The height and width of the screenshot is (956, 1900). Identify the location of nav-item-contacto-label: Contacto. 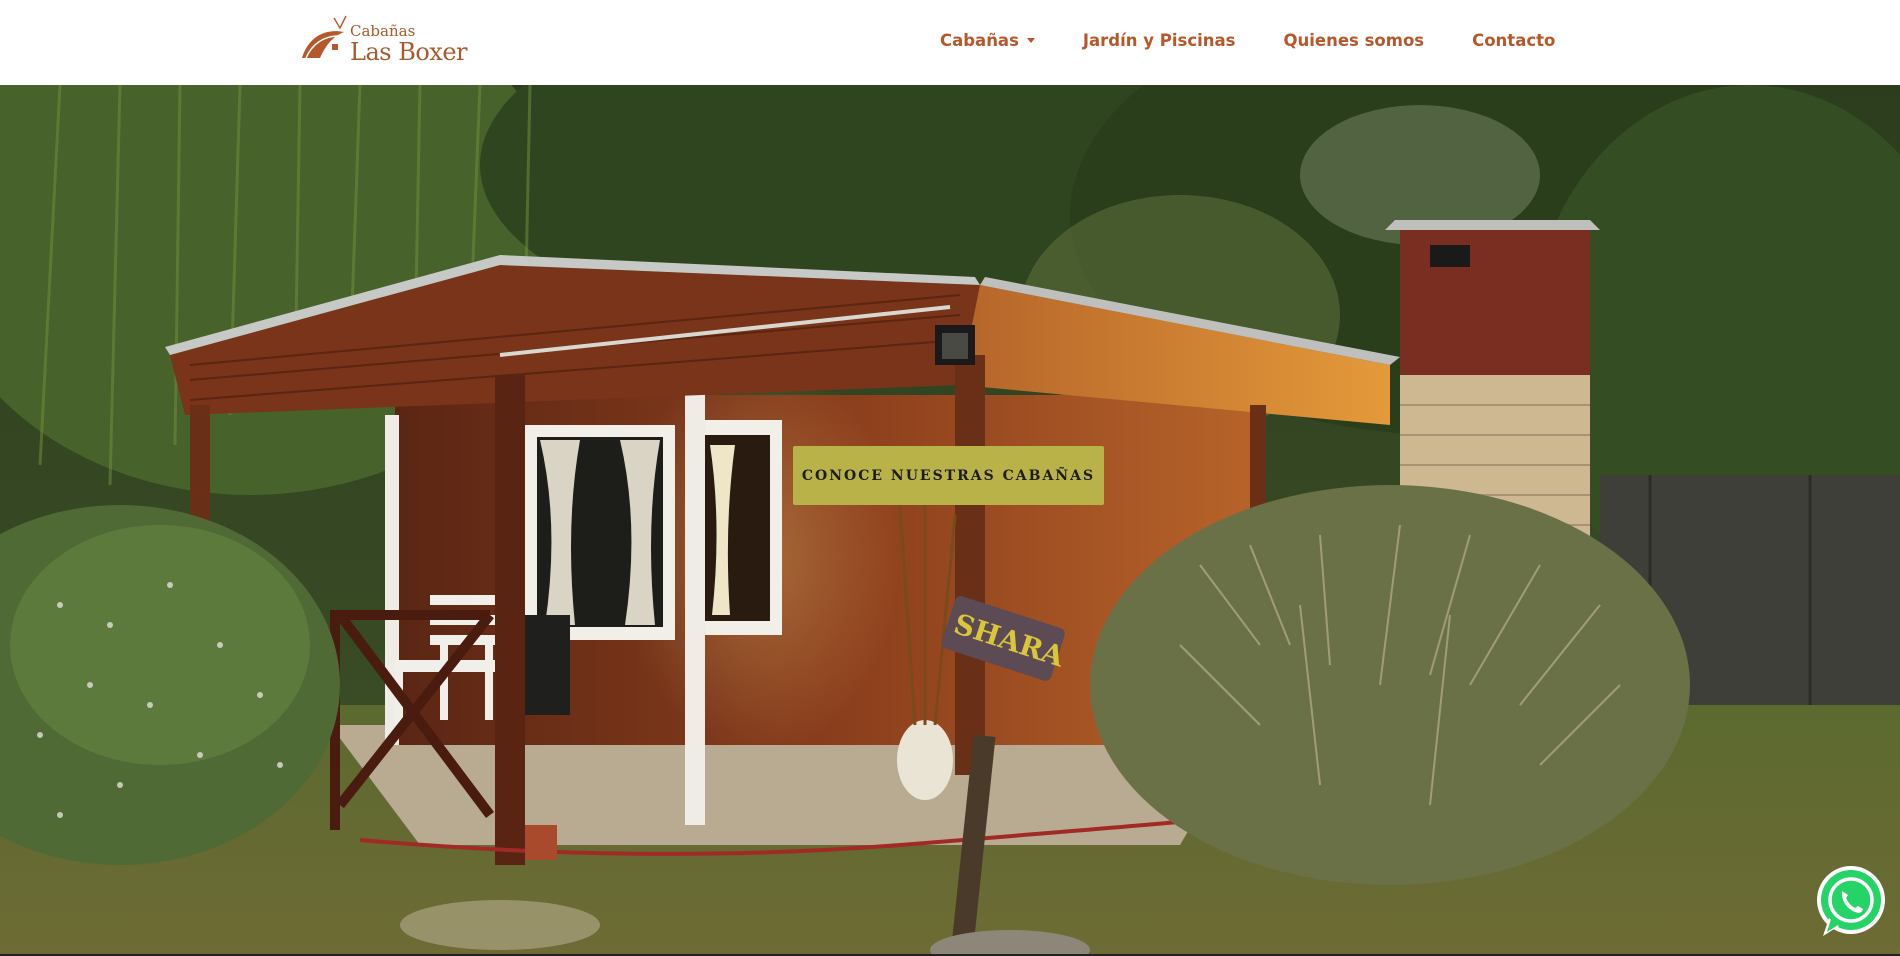
(1514, 40).